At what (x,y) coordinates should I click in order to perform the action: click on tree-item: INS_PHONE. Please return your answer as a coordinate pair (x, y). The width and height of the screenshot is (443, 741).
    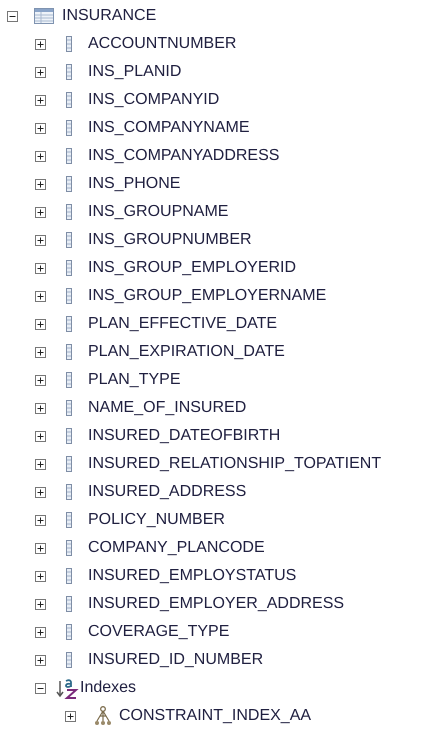
    Looking at the image, I should click on (134, 184).